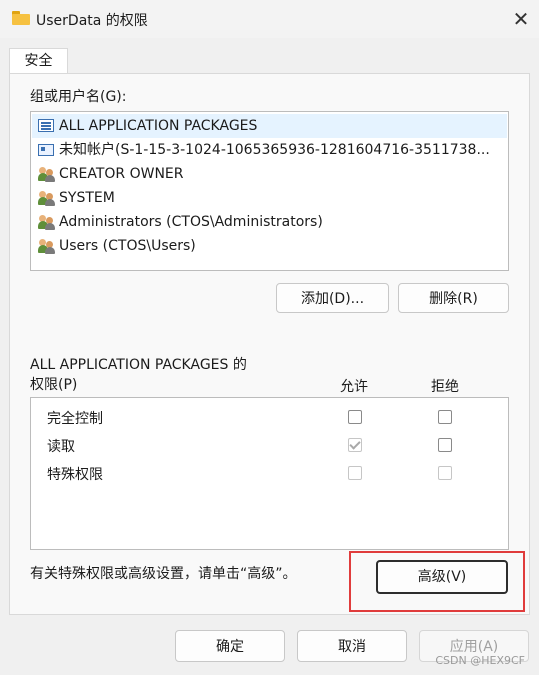  What do you see at coordinates (480, 660) in the screenshot?
I see `watermark-text: CSDN @HEX9CF` at bounding box center [480, 660].